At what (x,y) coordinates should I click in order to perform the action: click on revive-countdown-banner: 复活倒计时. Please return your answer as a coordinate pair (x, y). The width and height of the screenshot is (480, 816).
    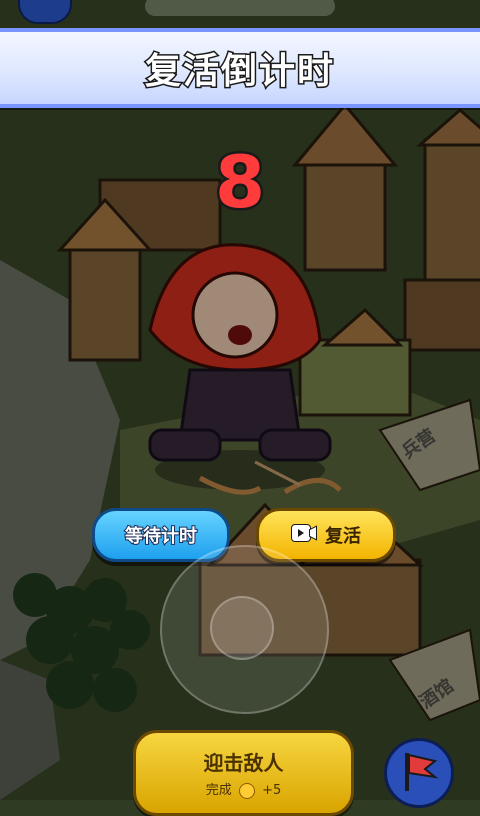
    Looking at the image, I should click on (240, 68).